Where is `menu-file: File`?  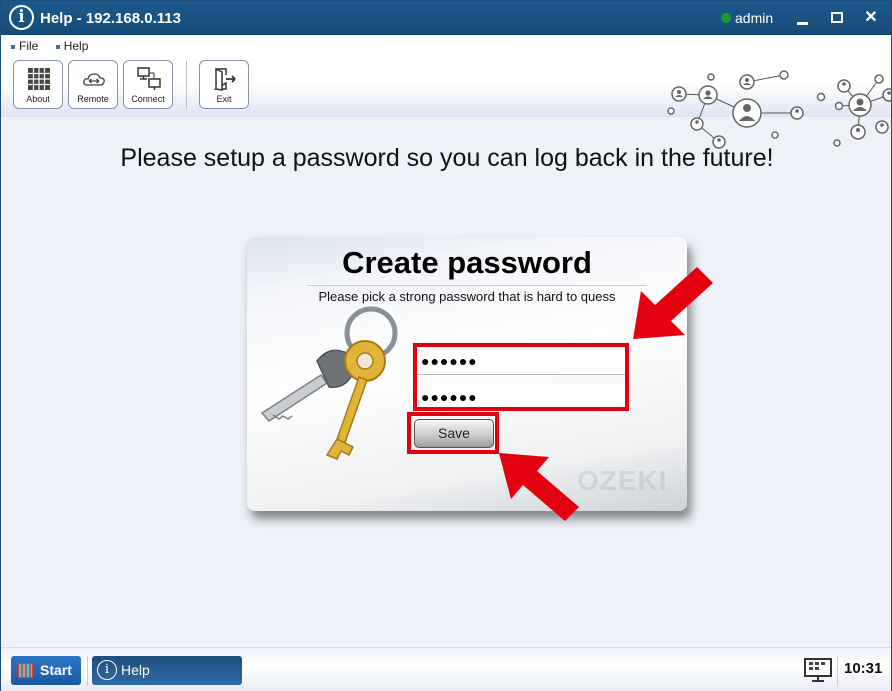
menu-file: File is located at coordinates (24, 46).